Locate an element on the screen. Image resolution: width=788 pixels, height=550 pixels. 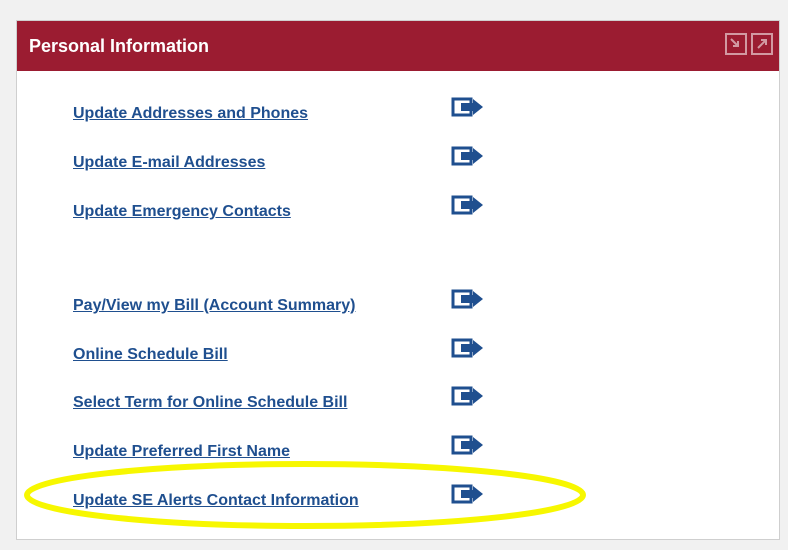
list-item: Update Emergency Contacts is located at coordinates (182, 212).